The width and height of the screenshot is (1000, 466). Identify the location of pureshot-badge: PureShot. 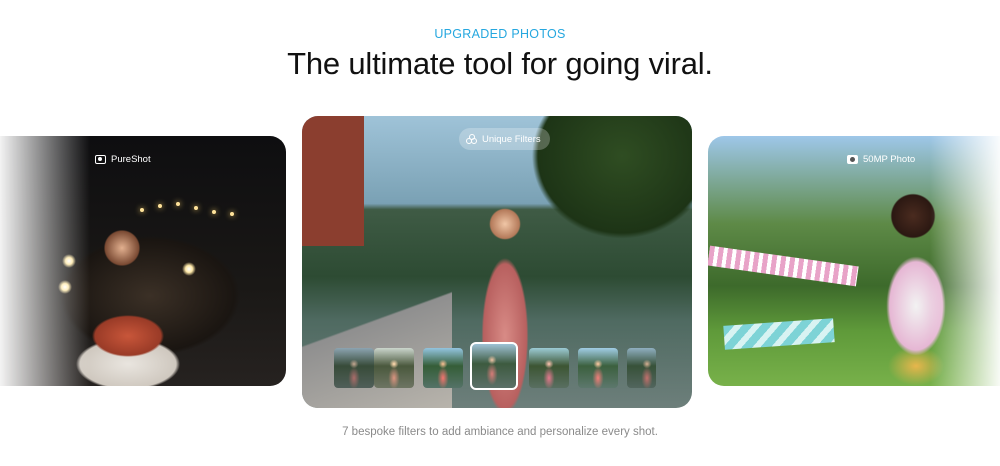
(124, 159).